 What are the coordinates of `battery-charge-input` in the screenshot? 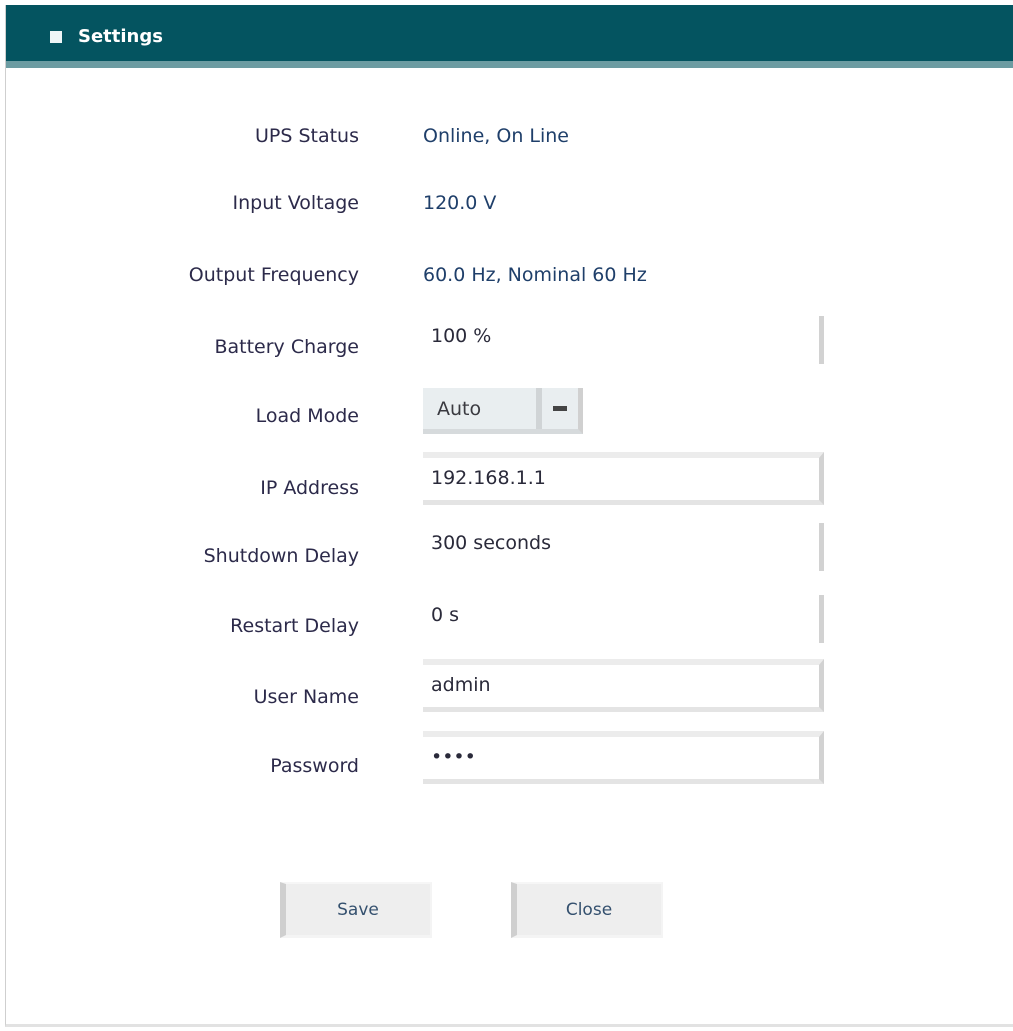 It's located at (616, 336).